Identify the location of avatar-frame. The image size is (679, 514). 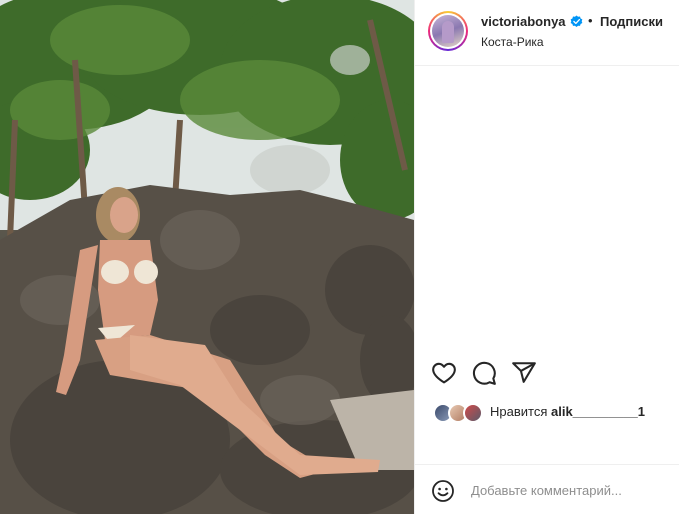
(448, 31).